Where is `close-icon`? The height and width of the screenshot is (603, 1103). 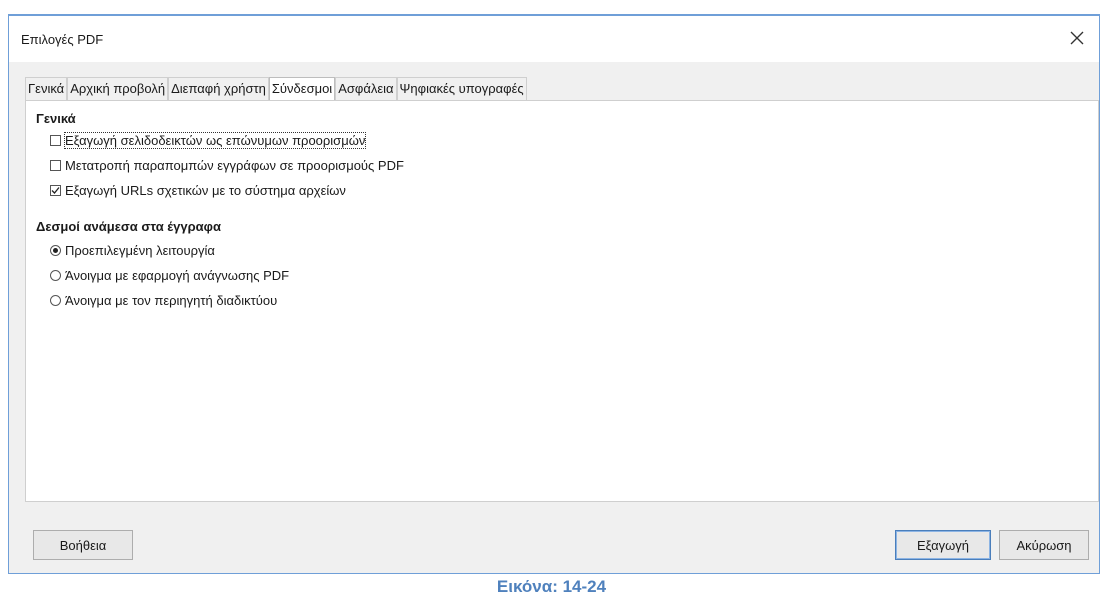
close-icon is located at coordinates (1077, 38).